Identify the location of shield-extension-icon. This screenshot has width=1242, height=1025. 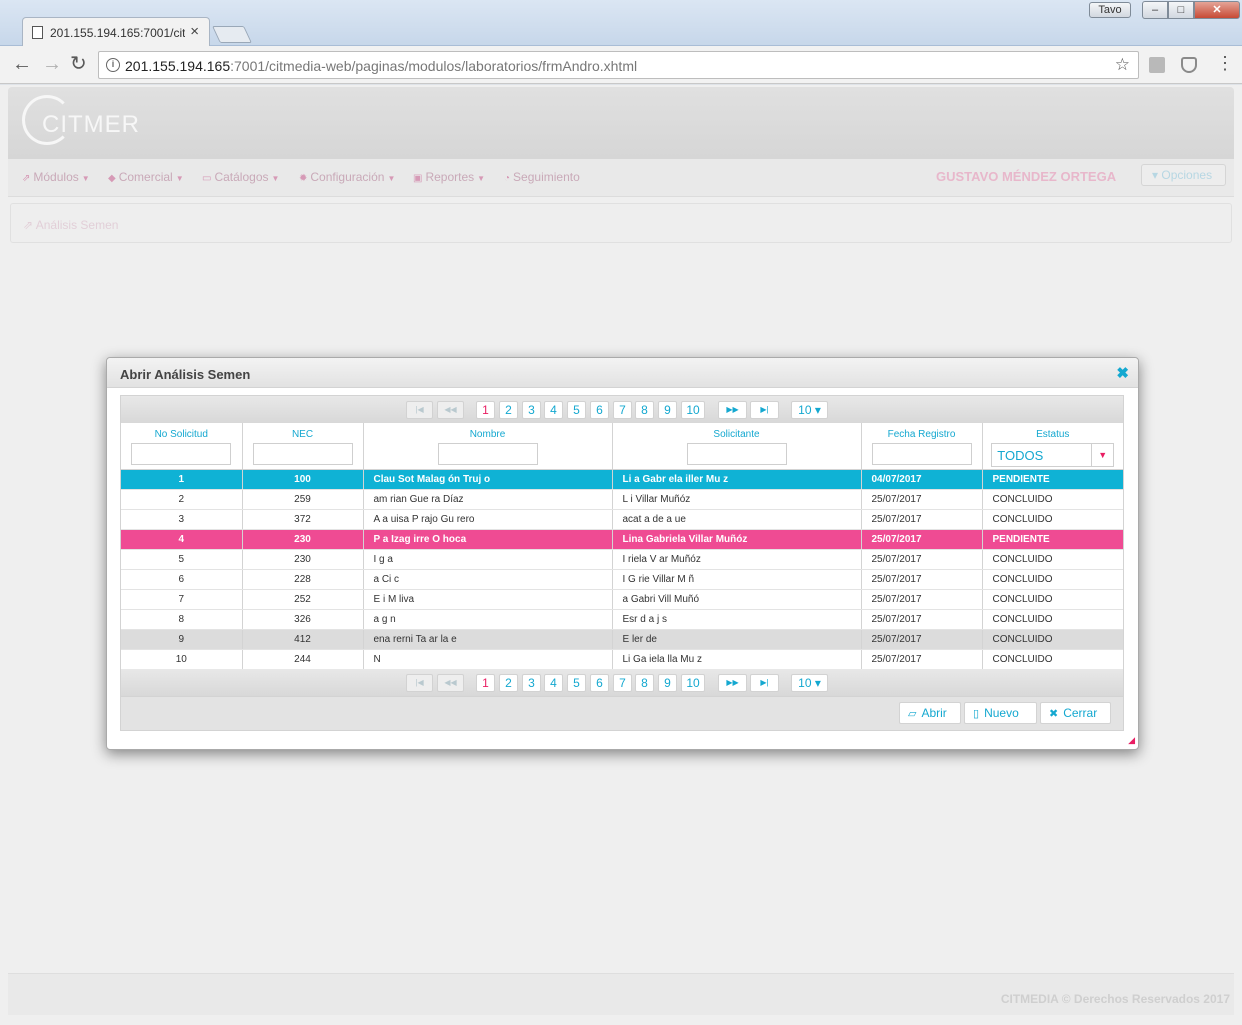
(1189, 65).